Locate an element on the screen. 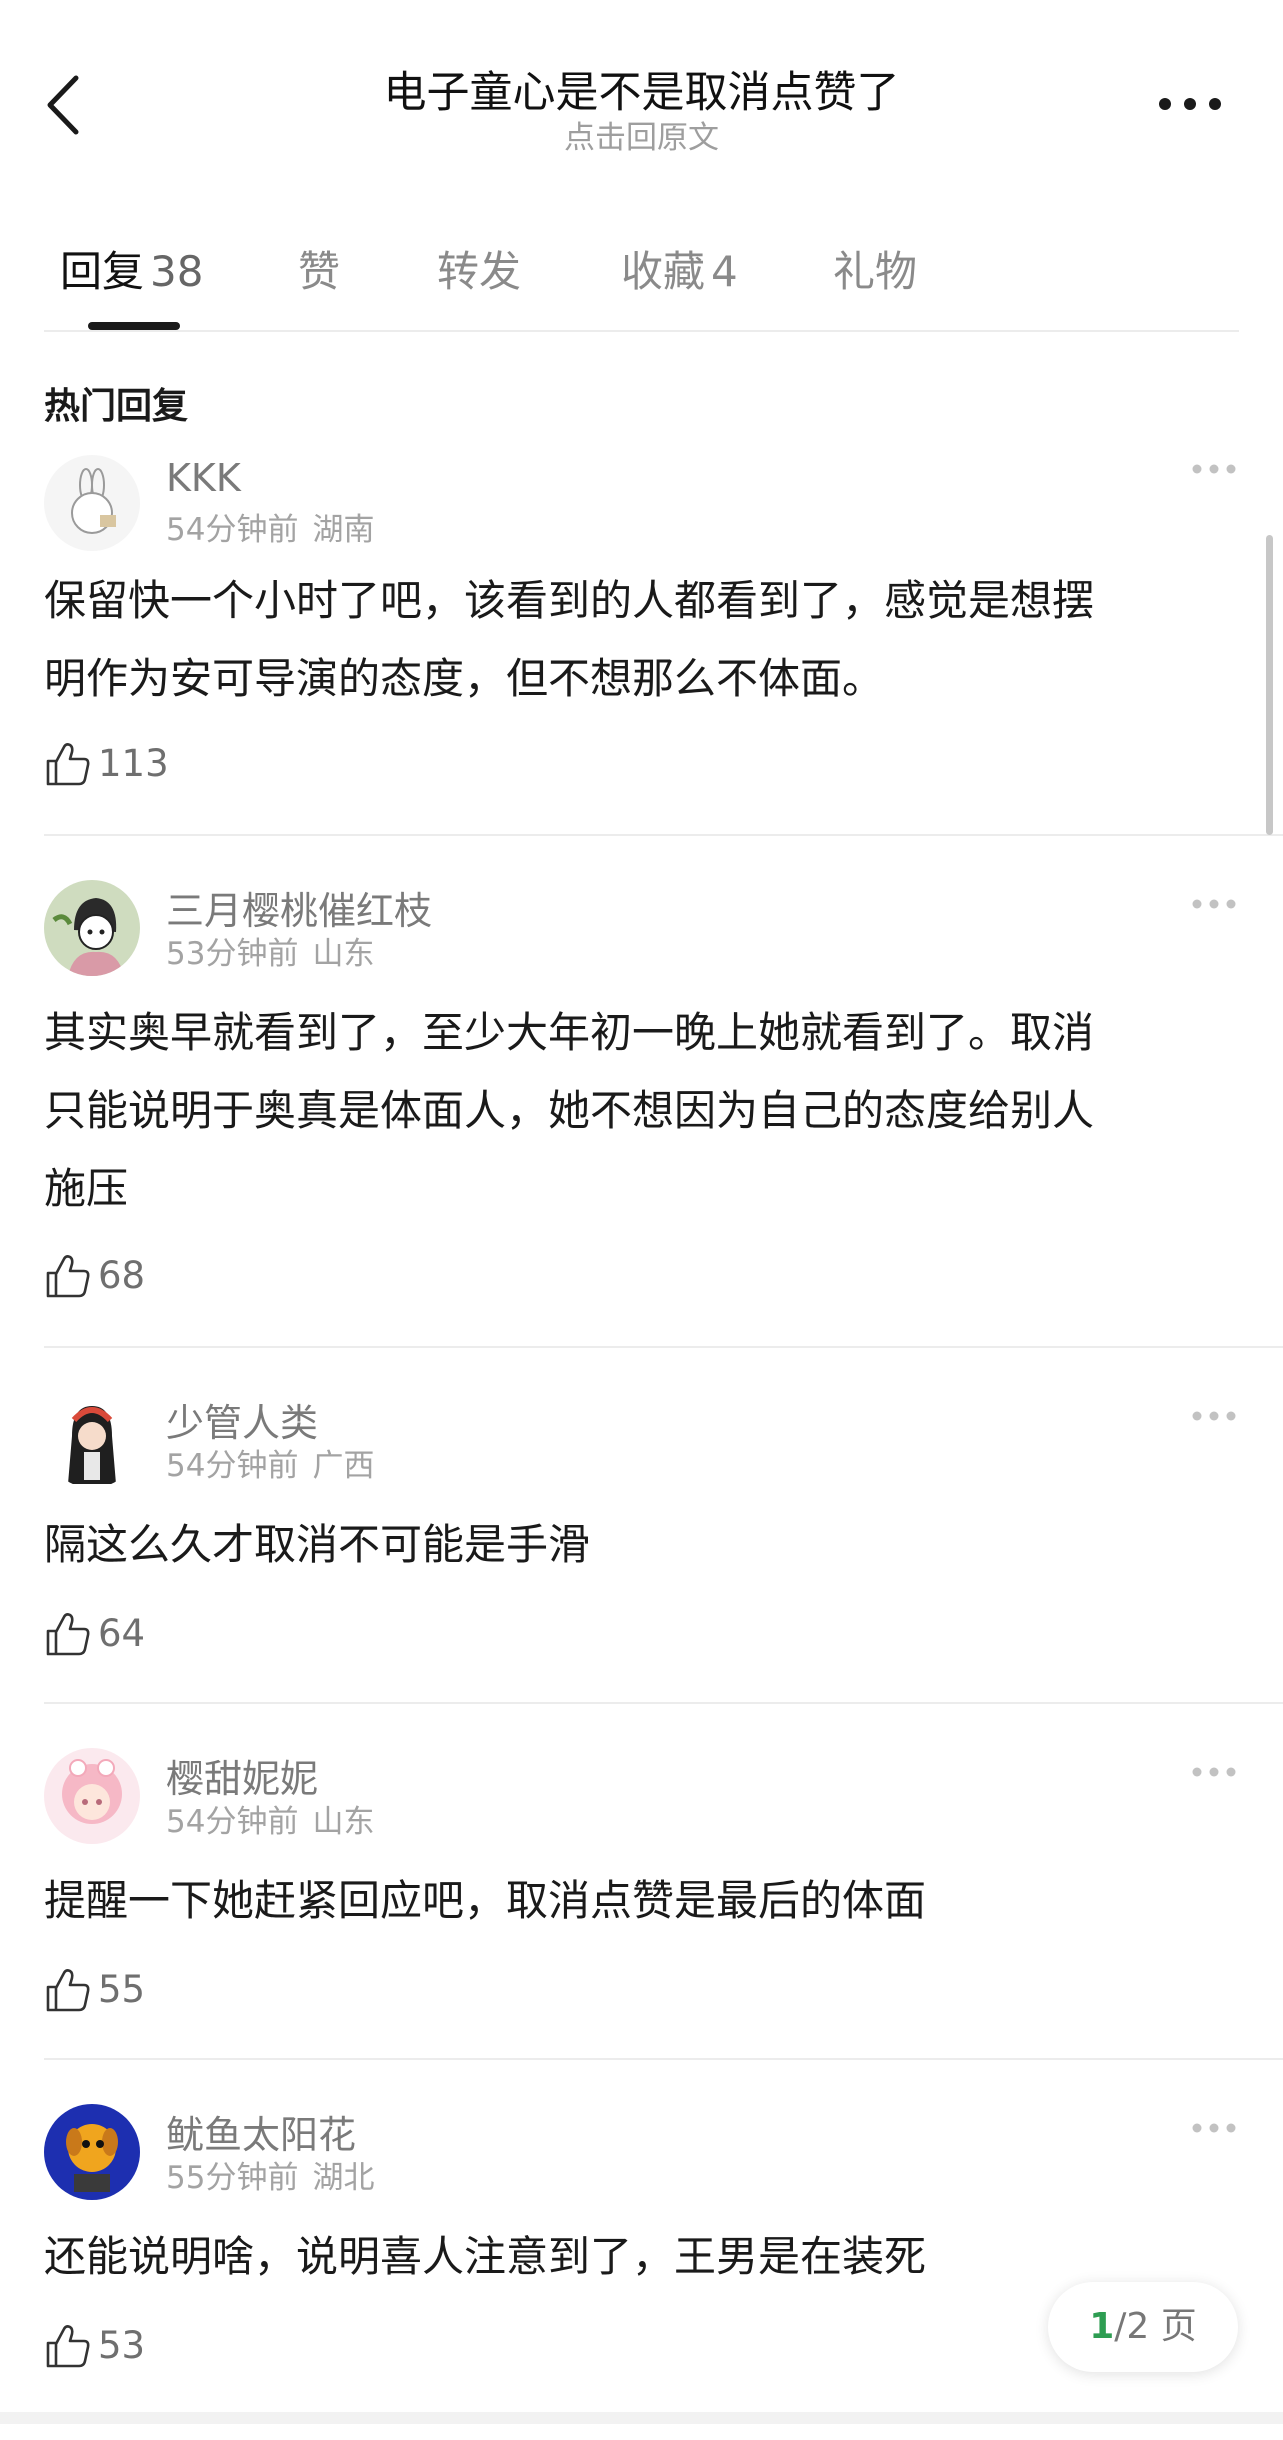 The height and width of the screenshot is (2440, 1283). comment-meta: 54分钟前 湖南 is located at coordinates (270, 526).